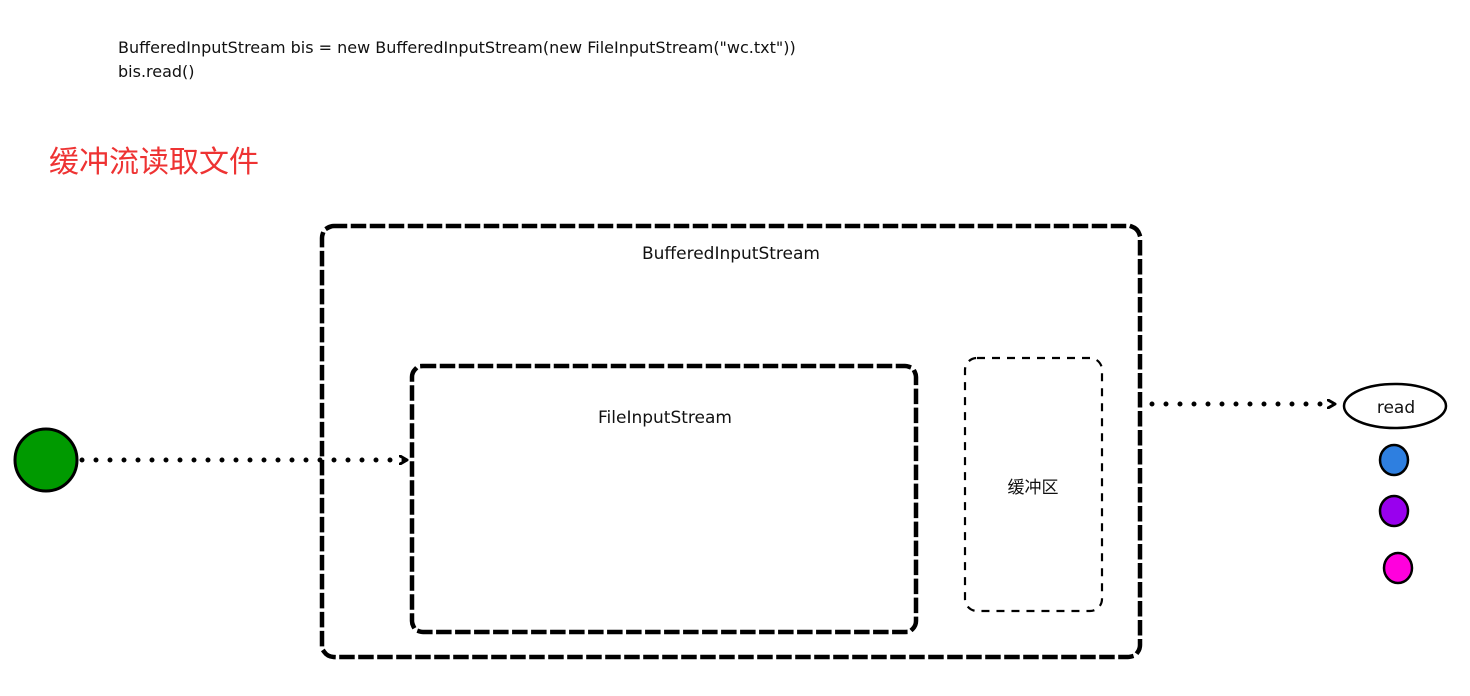 The image size is (1470, 696). What do you see at coordinates (1033, 488) in the screenshot?
I see `buffer-label: 缓冲区` at bounding box center [1033, 488].